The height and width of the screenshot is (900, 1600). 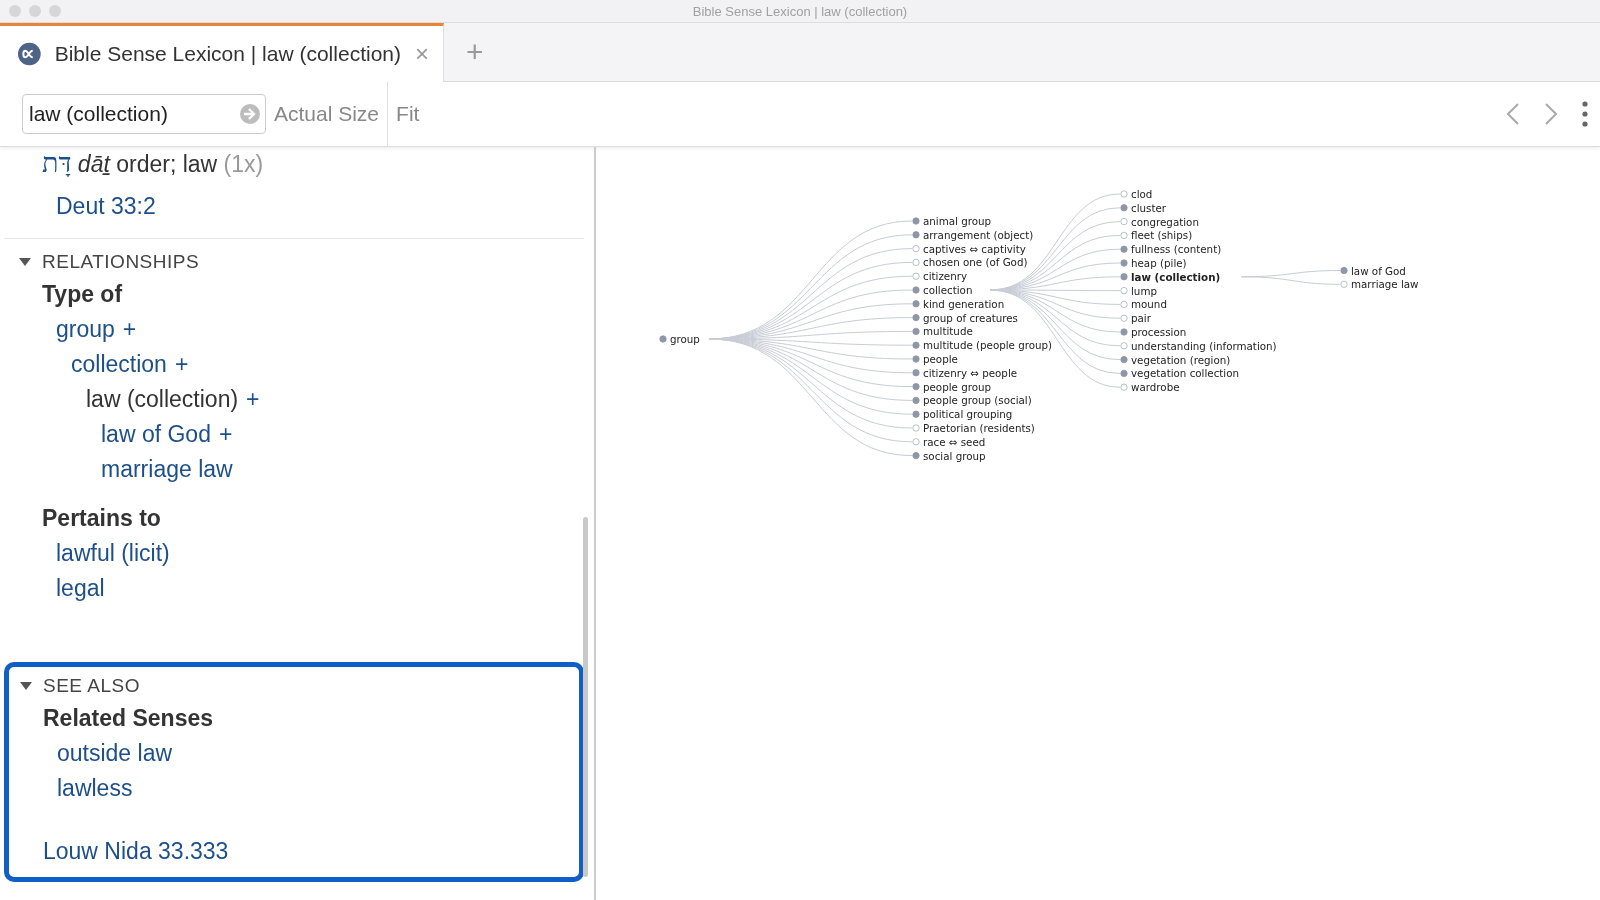 I want to click on tab: Bible Sense Lexicon | law (collection) ×, so click(x=222, y=52).